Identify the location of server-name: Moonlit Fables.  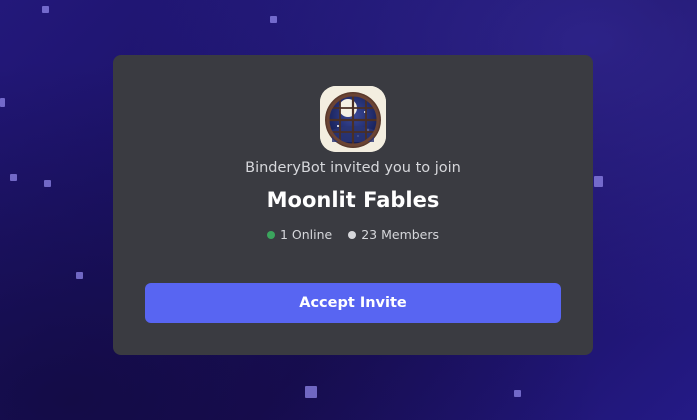
(353, 200).